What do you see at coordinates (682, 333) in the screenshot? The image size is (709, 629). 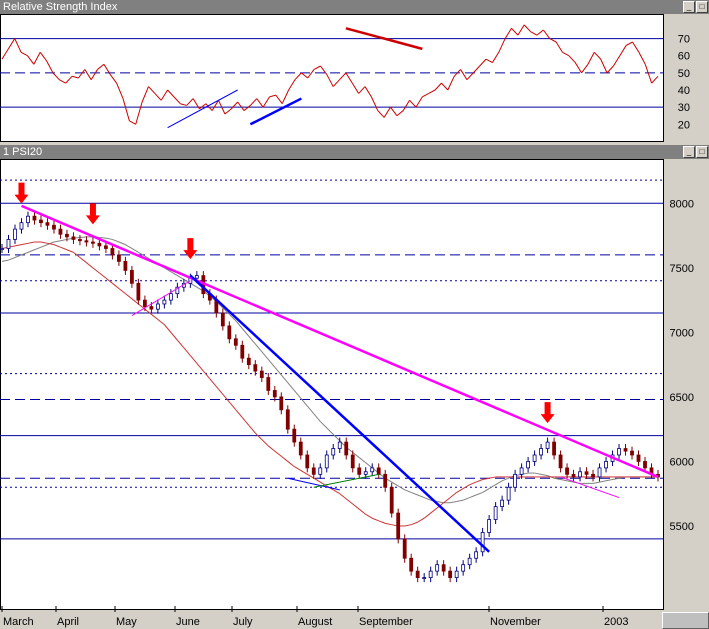 I see `price-tick-label: 7000` at bounding box center [682, 333].